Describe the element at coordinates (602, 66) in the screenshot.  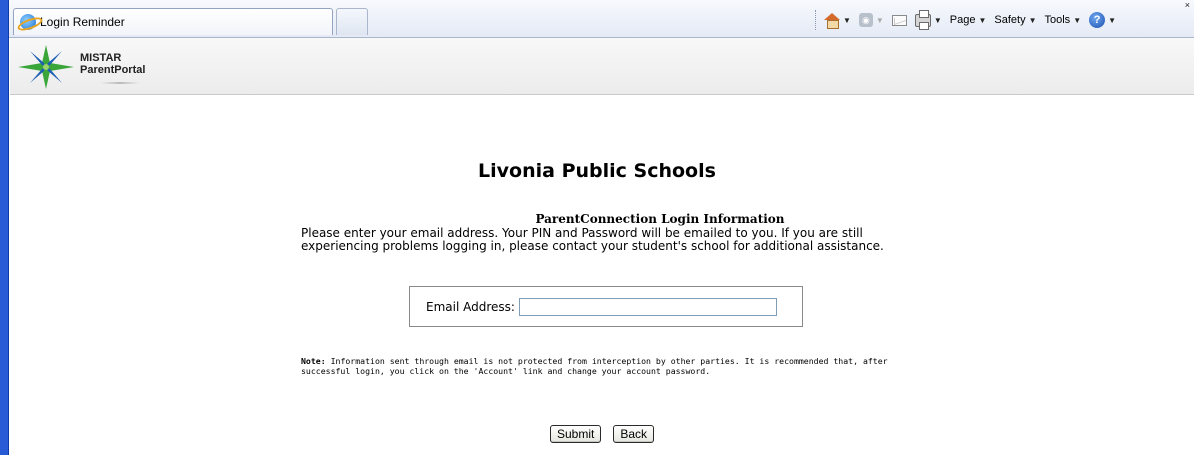
I see `portal-header: MISTAR ParentPortal` at that location.